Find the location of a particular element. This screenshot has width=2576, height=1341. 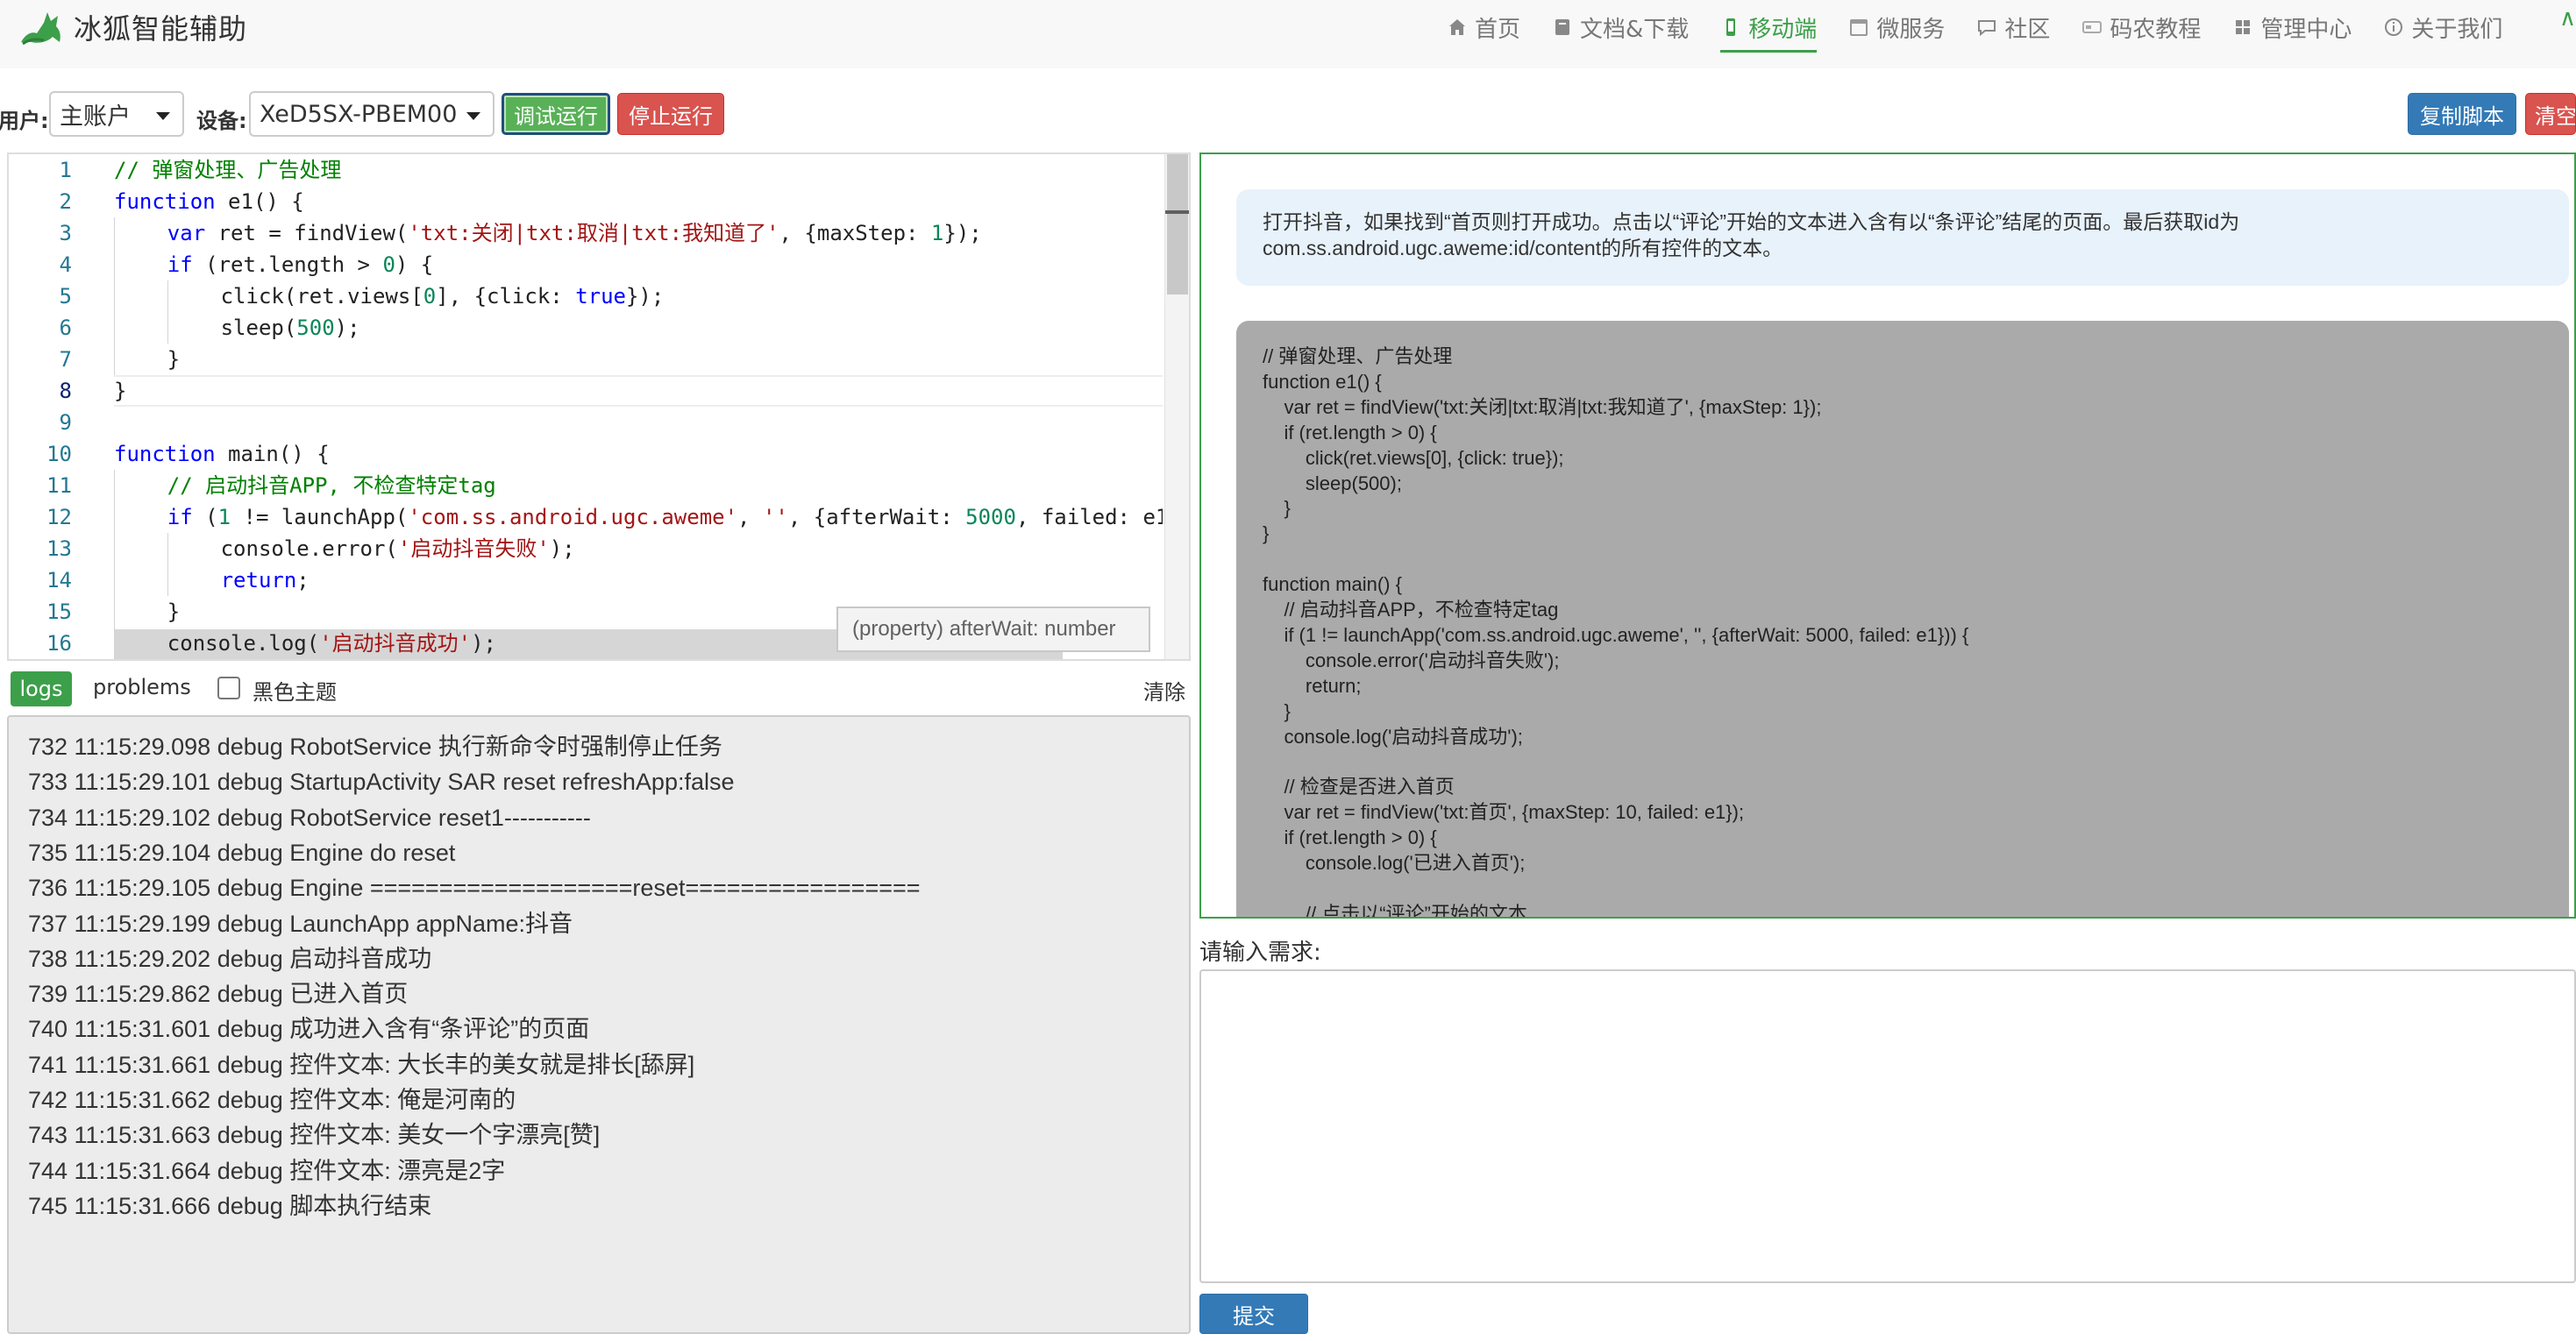

code-line: // 弹窗处理、广告处理 is located at coordinates (227, 170).